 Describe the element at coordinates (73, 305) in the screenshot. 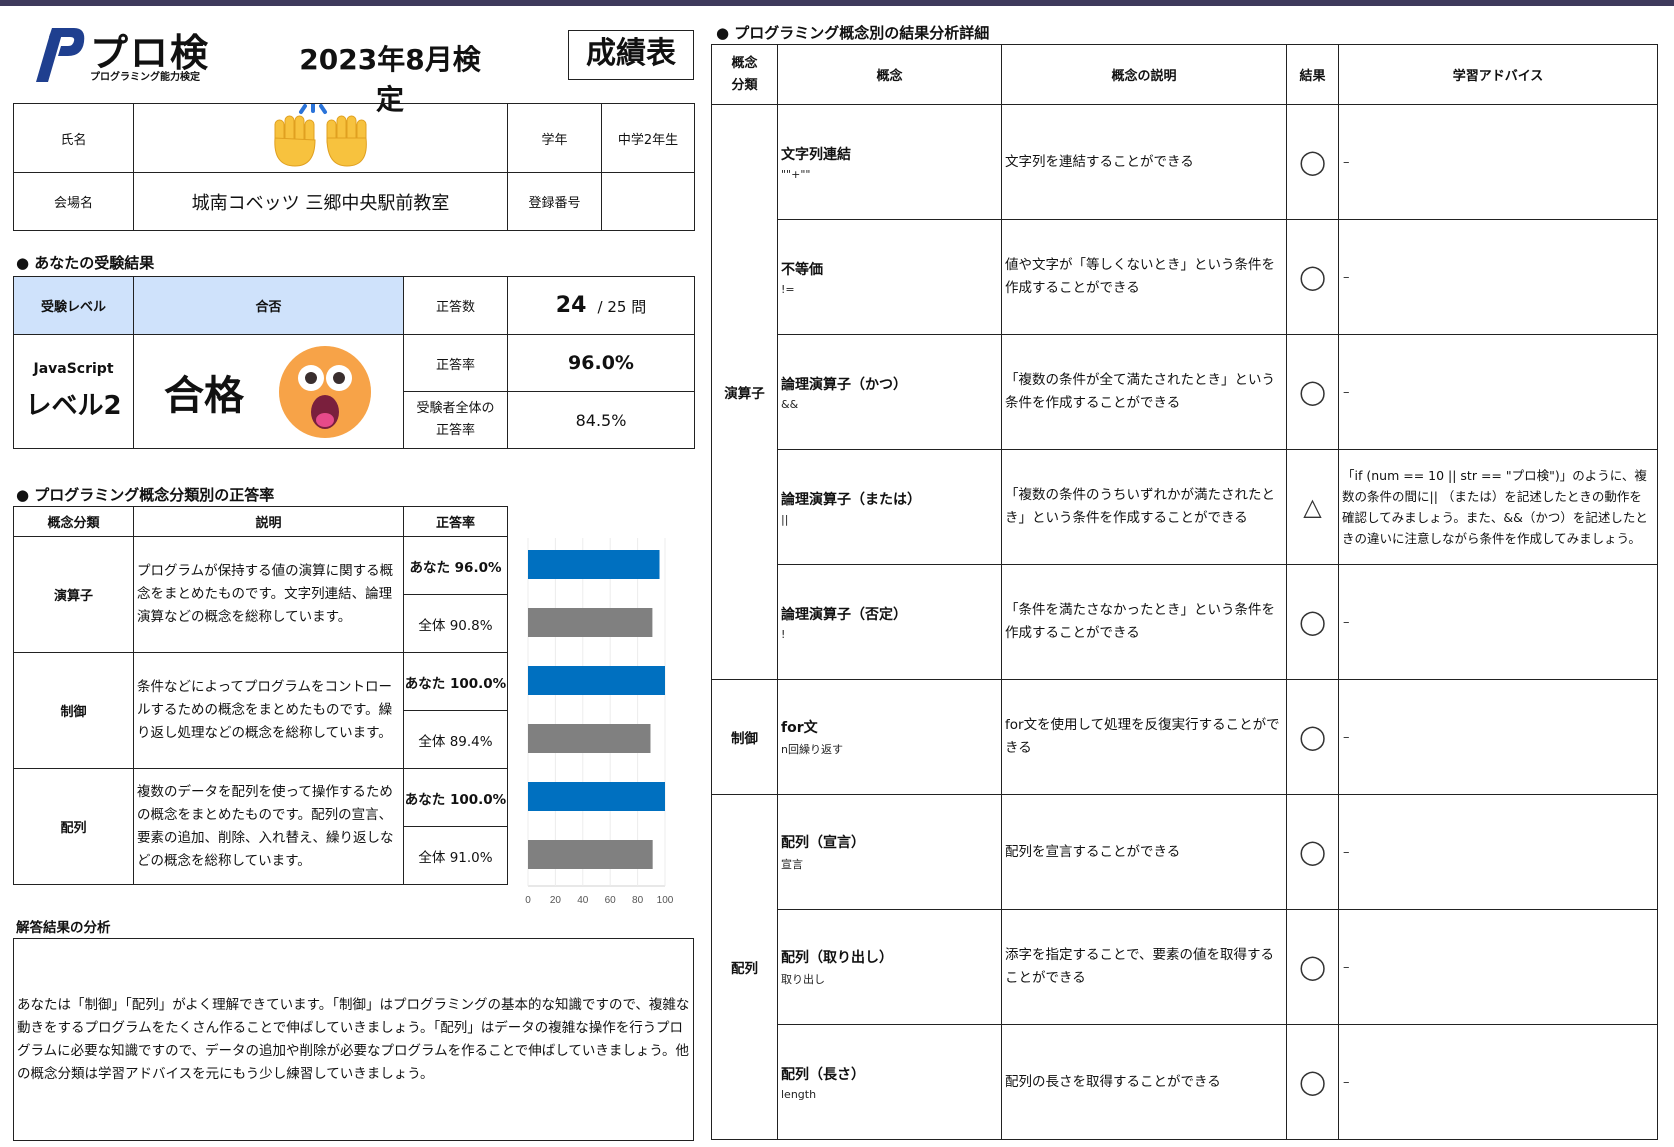

I see `level-header: 受験レベル` at that location.